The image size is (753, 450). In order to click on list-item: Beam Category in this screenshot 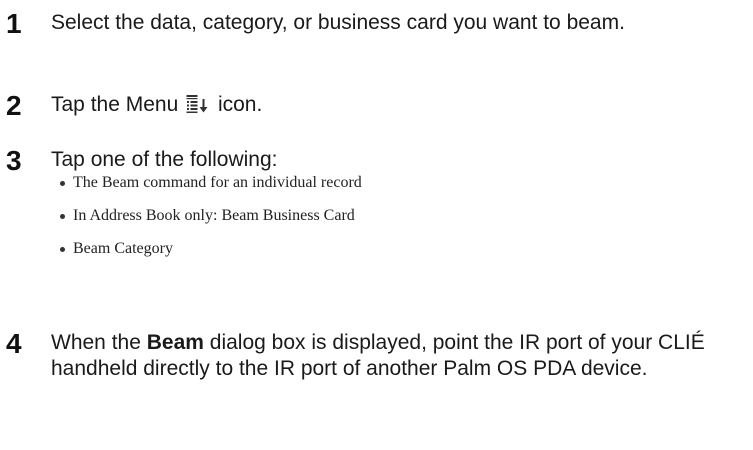, I will do `click(210, 249)`.